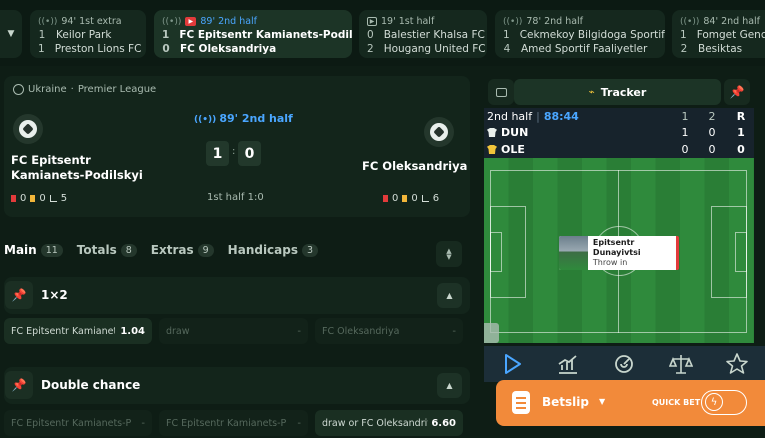 The image size is (765, 438). Describe the element at coordinates (372, 21) in the screenshot. I see `video-icon: ▶` at that location.